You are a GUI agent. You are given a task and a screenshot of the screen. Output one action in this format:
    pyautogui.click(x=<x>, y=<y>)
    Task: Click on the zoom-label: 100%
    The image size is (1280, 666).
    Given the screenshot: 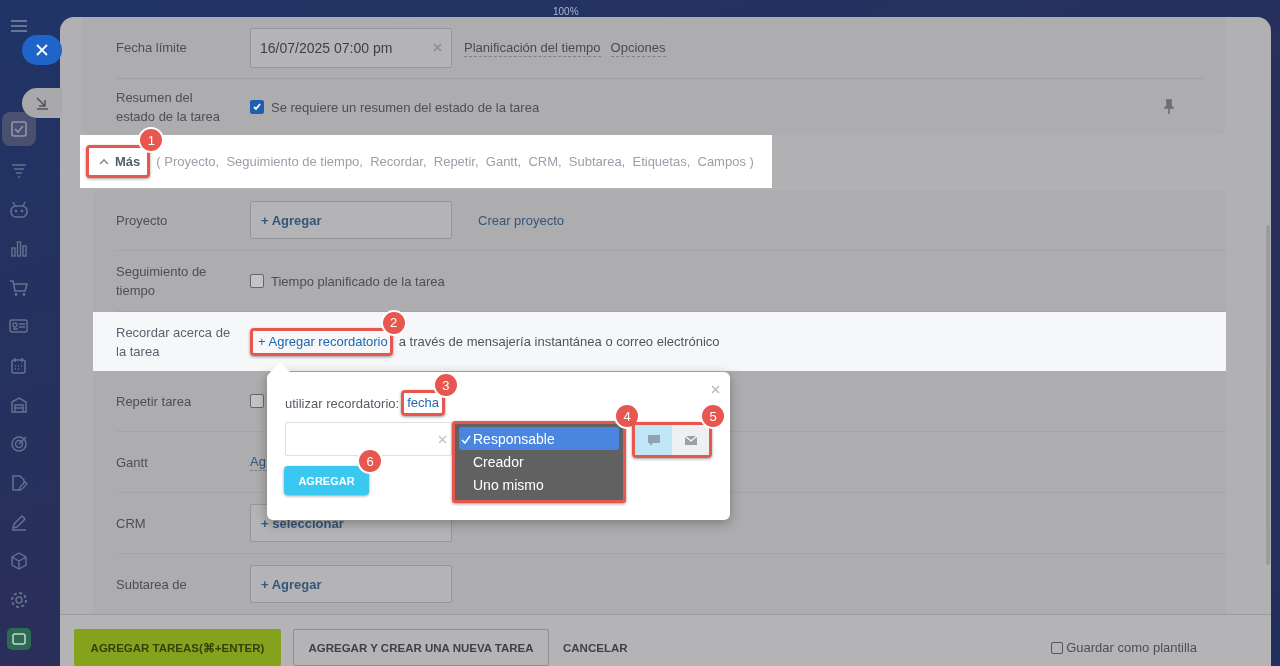 What is the action you would take?
    pyautogui.click(x=566, y=11)
    